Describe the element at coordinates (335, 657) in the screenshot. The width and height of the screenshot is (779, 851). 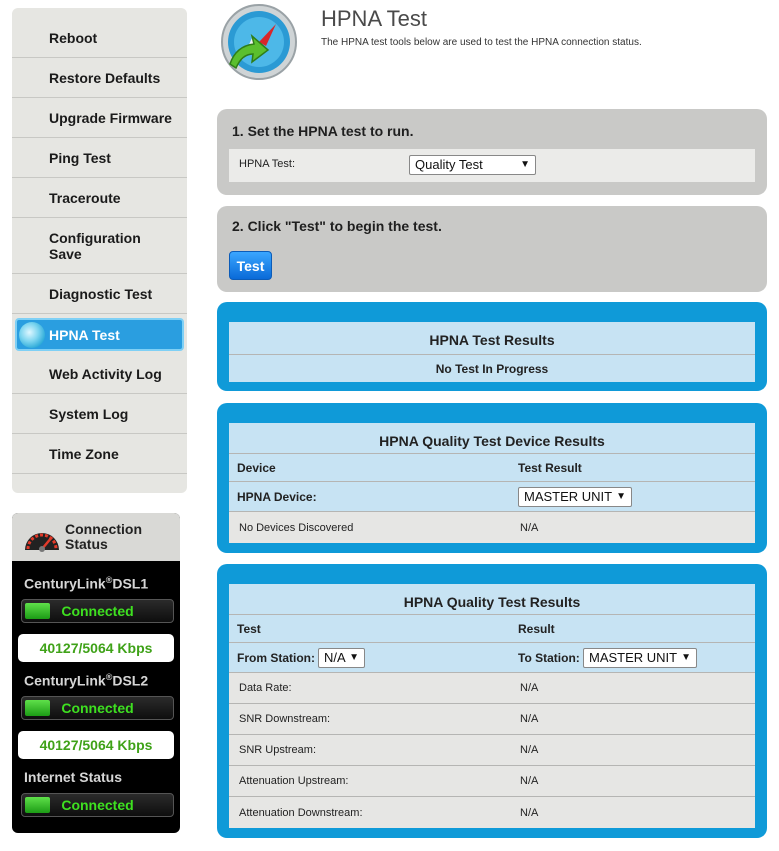
I see `from-station-select-value: N/A` at that location.